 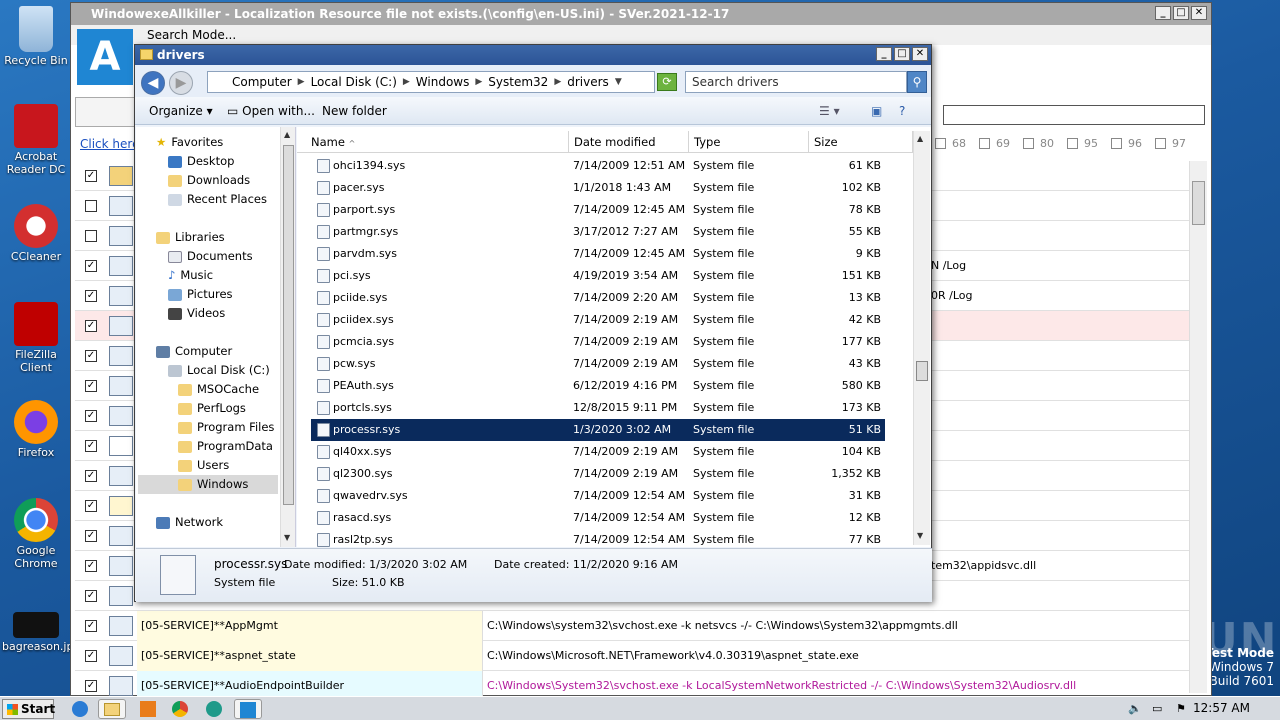 What do you see at coordinates (796, 82) in the screenshot?
I see `search-input: Search drivers` at bounding box center [796, 82].